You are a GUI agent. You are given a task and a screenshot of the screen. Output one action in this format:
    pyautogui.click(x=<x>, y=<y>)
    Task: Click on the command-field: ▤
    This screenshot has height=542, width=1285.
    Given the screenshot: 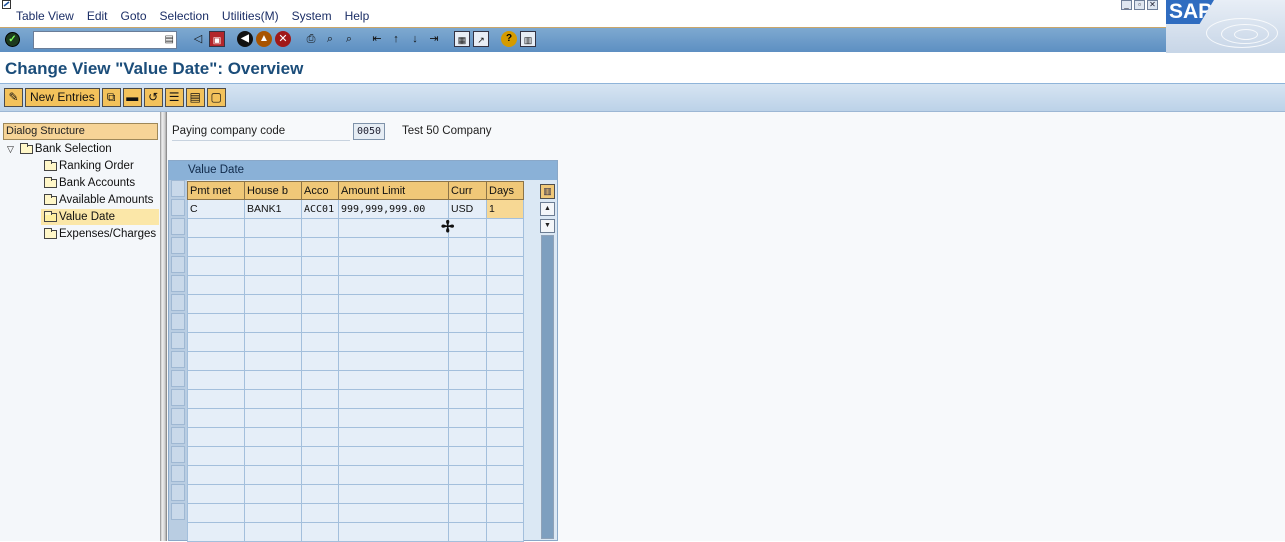 What is the action you would take?
    pyautogui.click(x=105, y=40)
    